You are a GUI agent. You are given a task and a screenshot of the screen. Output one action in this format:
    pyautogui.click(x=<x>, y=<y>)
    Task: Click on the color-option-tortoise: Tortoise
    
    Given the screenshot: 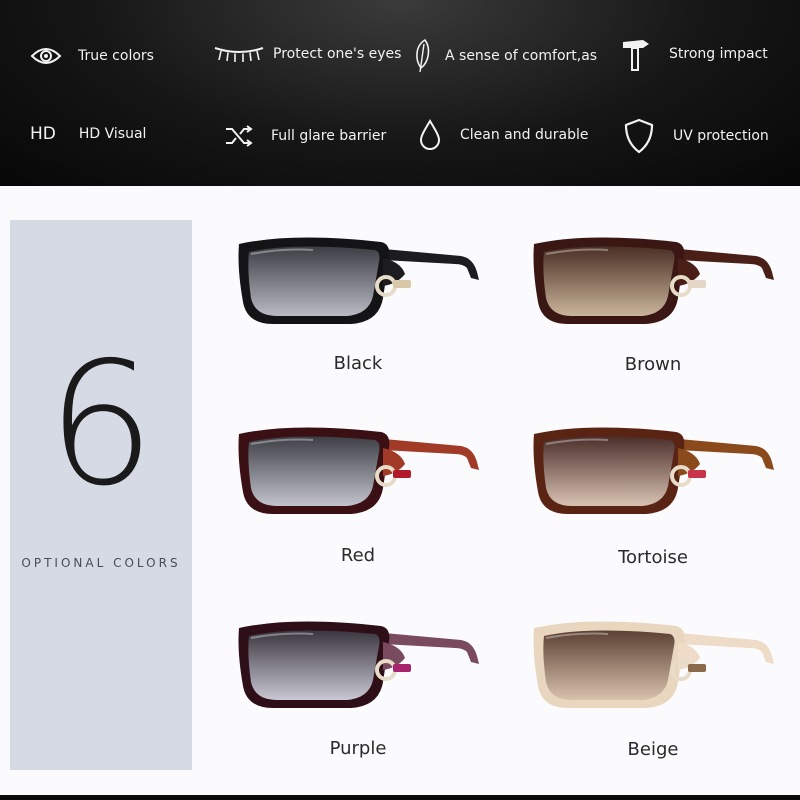 What is the action you would take?
    pyautogui.click(x=653, y=493)
    